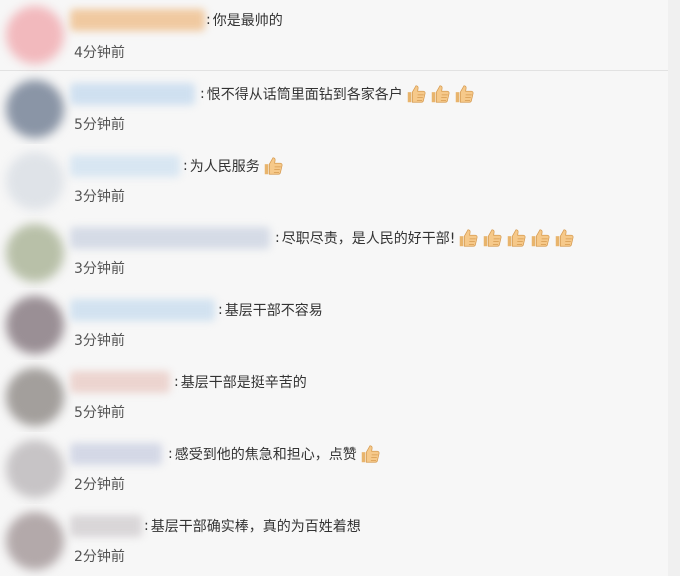  What do you see at coordinates (334, 108) in the screenshot?
I see `comment-row: : 恨不得从话筒里面钻到各家各户 5分钟前` at bounding box center [334, 108].